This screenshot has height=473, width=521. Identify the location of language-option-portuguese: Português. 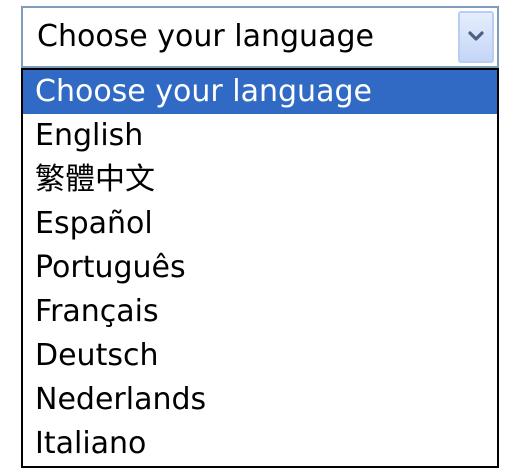
(260, 268).